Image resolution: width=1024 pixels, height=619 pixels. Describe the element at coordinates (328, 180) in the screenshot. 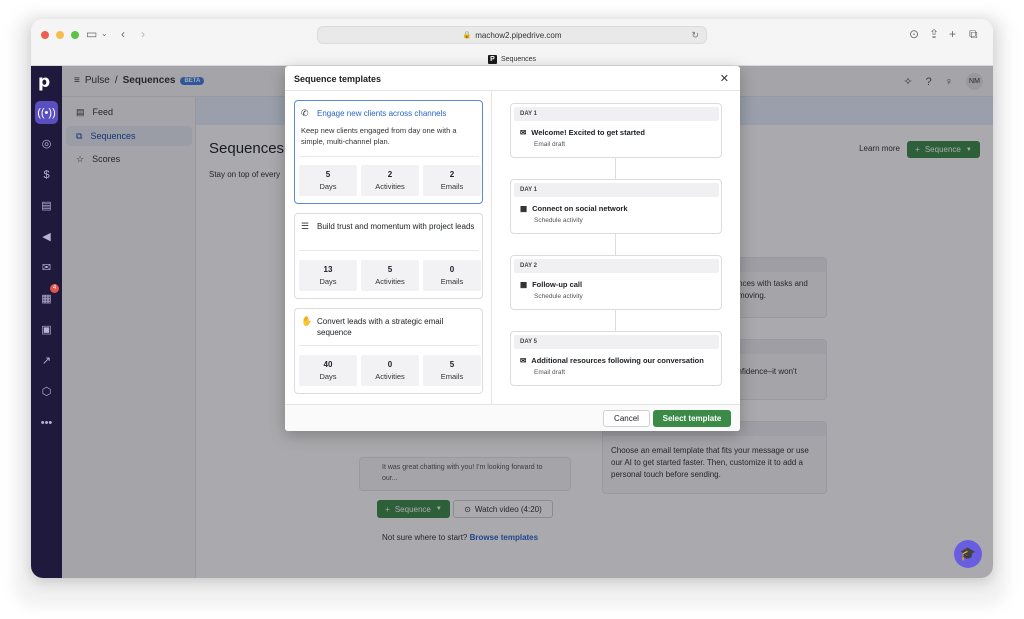

I see `stat-days: 5 Days` at that location.